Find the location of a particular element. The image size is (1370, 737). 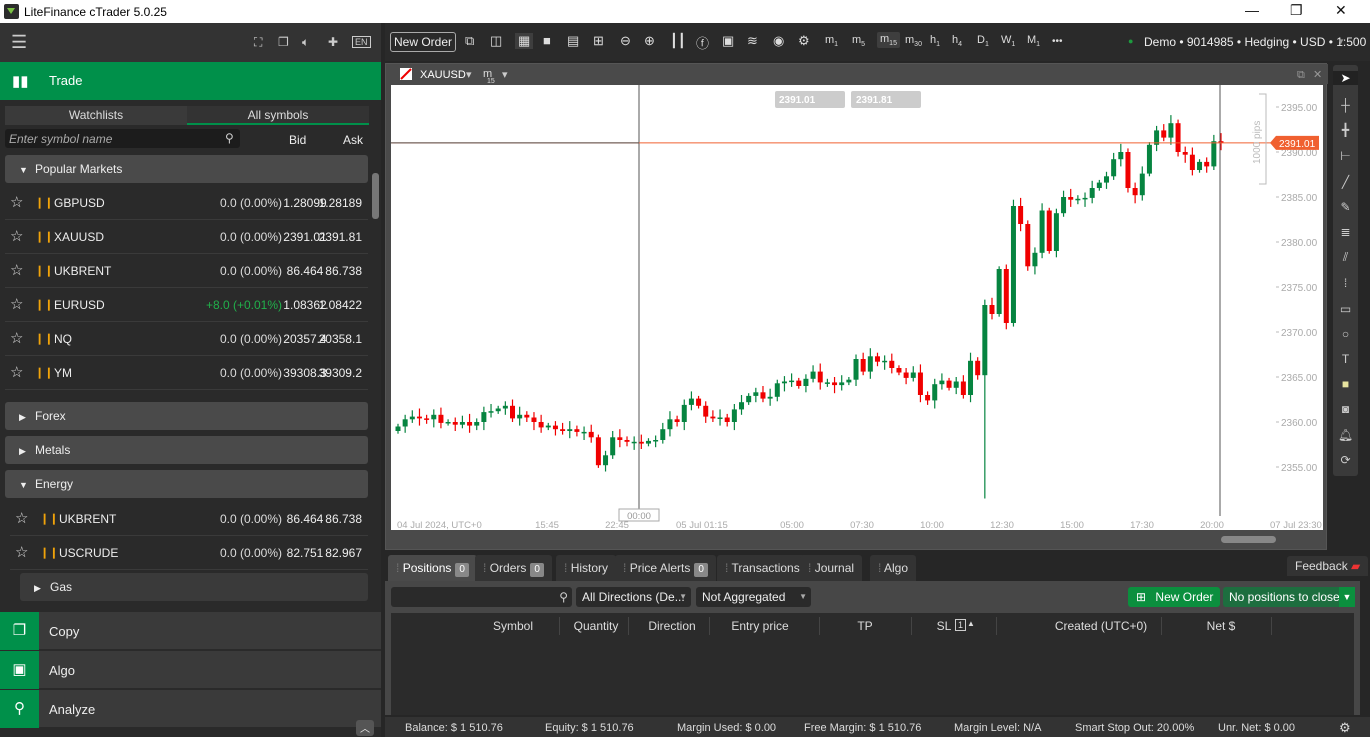

chart-icon: ⧉ is located at coordinates (469, 41).